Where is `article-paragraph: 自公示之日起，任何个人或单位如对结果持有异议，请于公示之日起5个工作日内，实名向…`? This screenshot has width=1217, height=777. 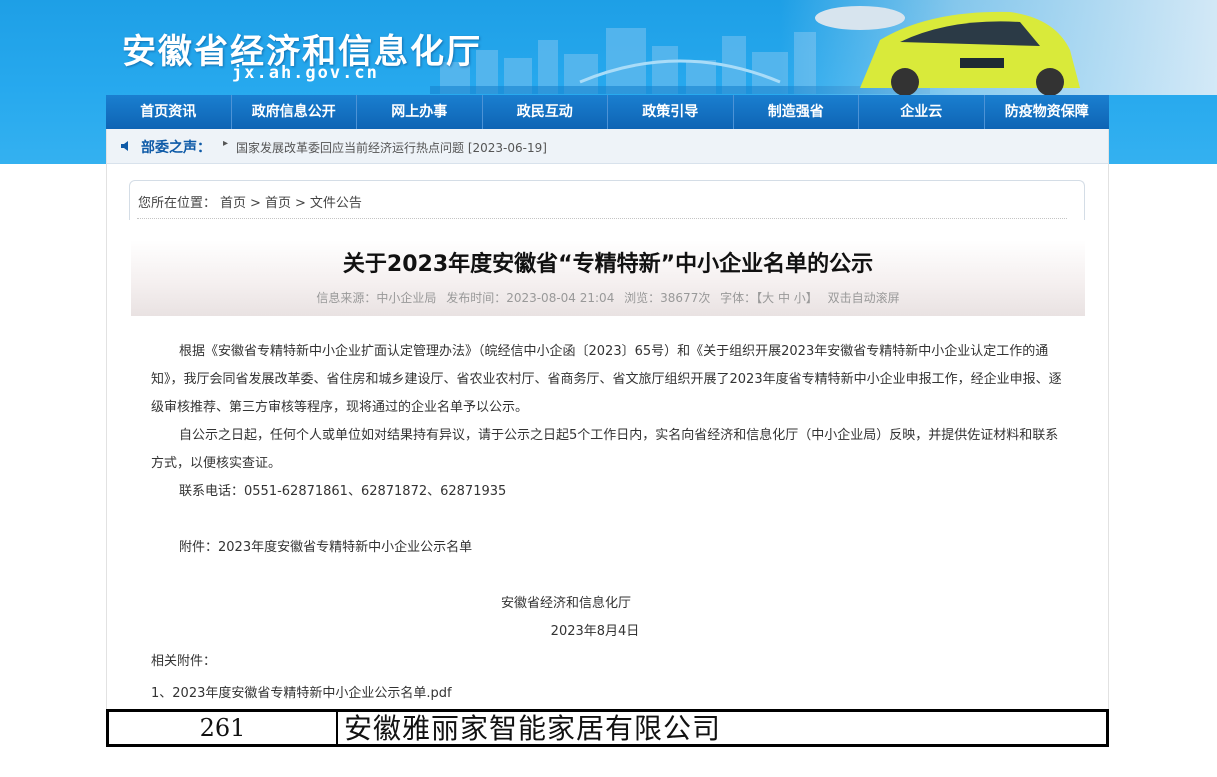 article-paragraph: 自公示之日起，任何个人或单位如对结果持有异议，请于公示之日起5个工作日内，实名向… is located at coordinates (605, 449).